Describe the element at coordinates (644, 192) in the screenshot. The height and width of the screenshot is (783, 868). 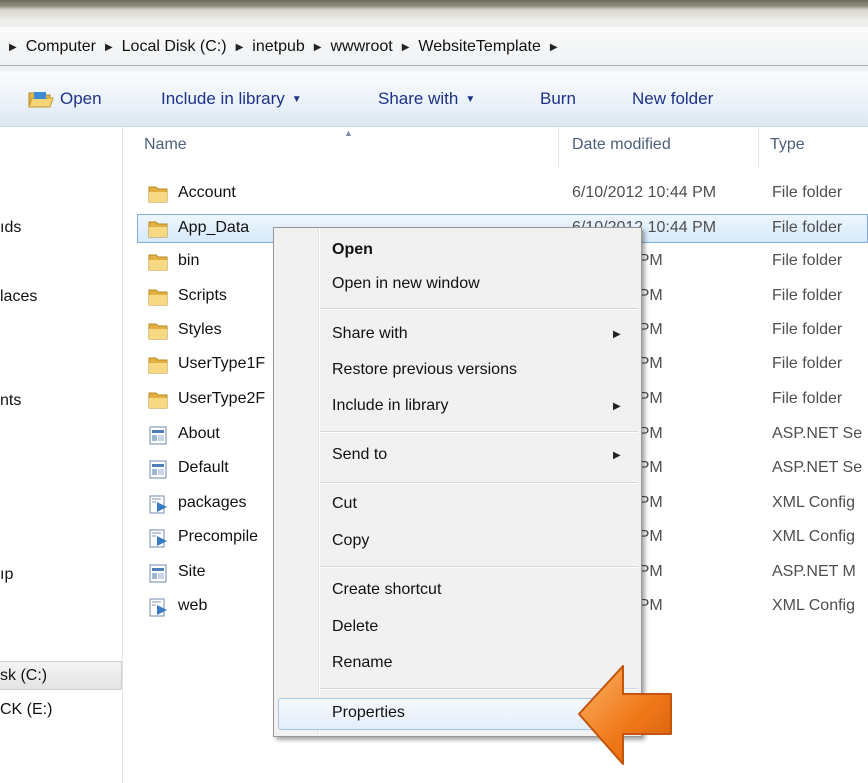
I see `file-date: 6/10/2012 10:44 PM` at that location.